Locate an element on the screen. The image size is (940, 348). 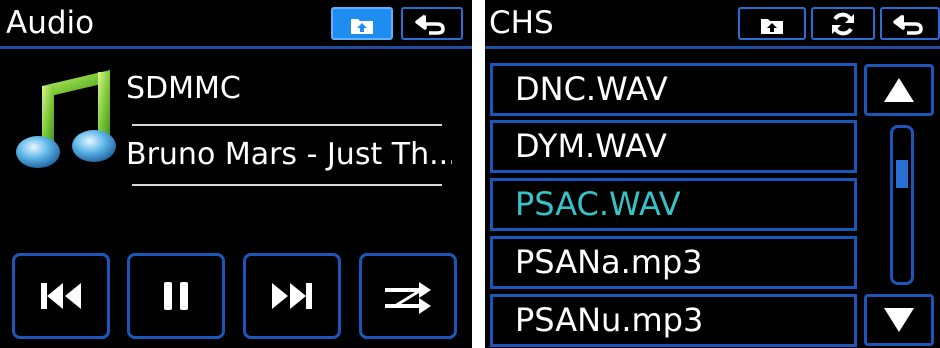
pause-icon is located at coordinates (176, 296).